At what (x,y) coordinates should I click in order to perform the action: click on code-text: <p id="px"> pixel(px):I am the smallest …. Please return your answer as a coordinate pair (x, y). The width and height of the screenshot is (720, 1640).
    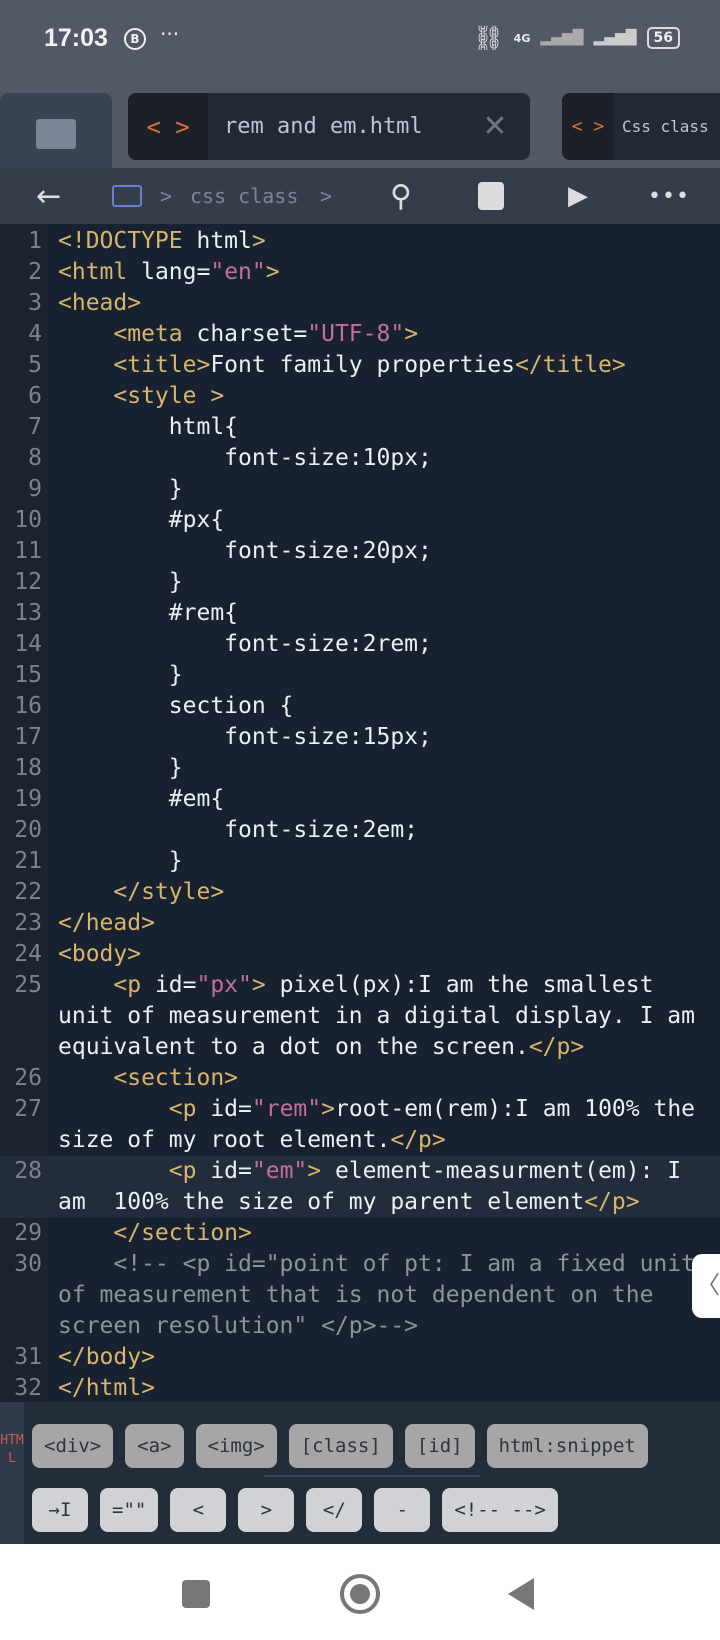
    Looking at the image, I should click on (378, 1016).